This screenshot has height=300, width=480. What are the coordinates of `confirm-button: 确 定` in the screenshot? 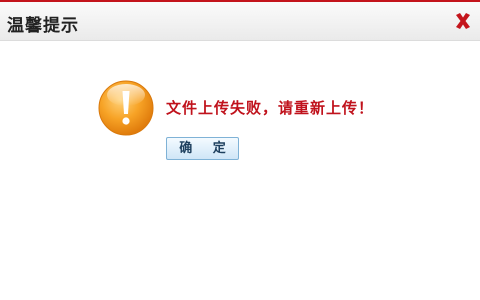 It's located at (202, 148).